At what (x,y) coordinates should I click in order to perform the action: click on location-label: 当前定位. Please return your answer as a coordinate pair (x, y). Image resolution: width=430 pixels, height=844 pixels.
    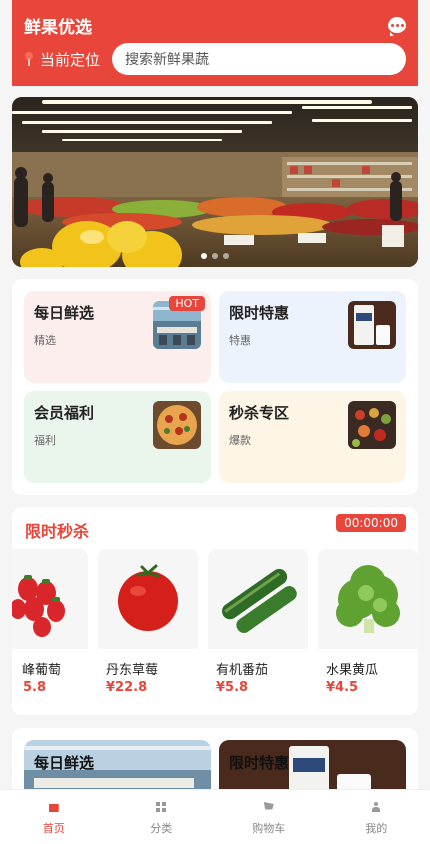
    Looking at the image, I should click on (70, 59).